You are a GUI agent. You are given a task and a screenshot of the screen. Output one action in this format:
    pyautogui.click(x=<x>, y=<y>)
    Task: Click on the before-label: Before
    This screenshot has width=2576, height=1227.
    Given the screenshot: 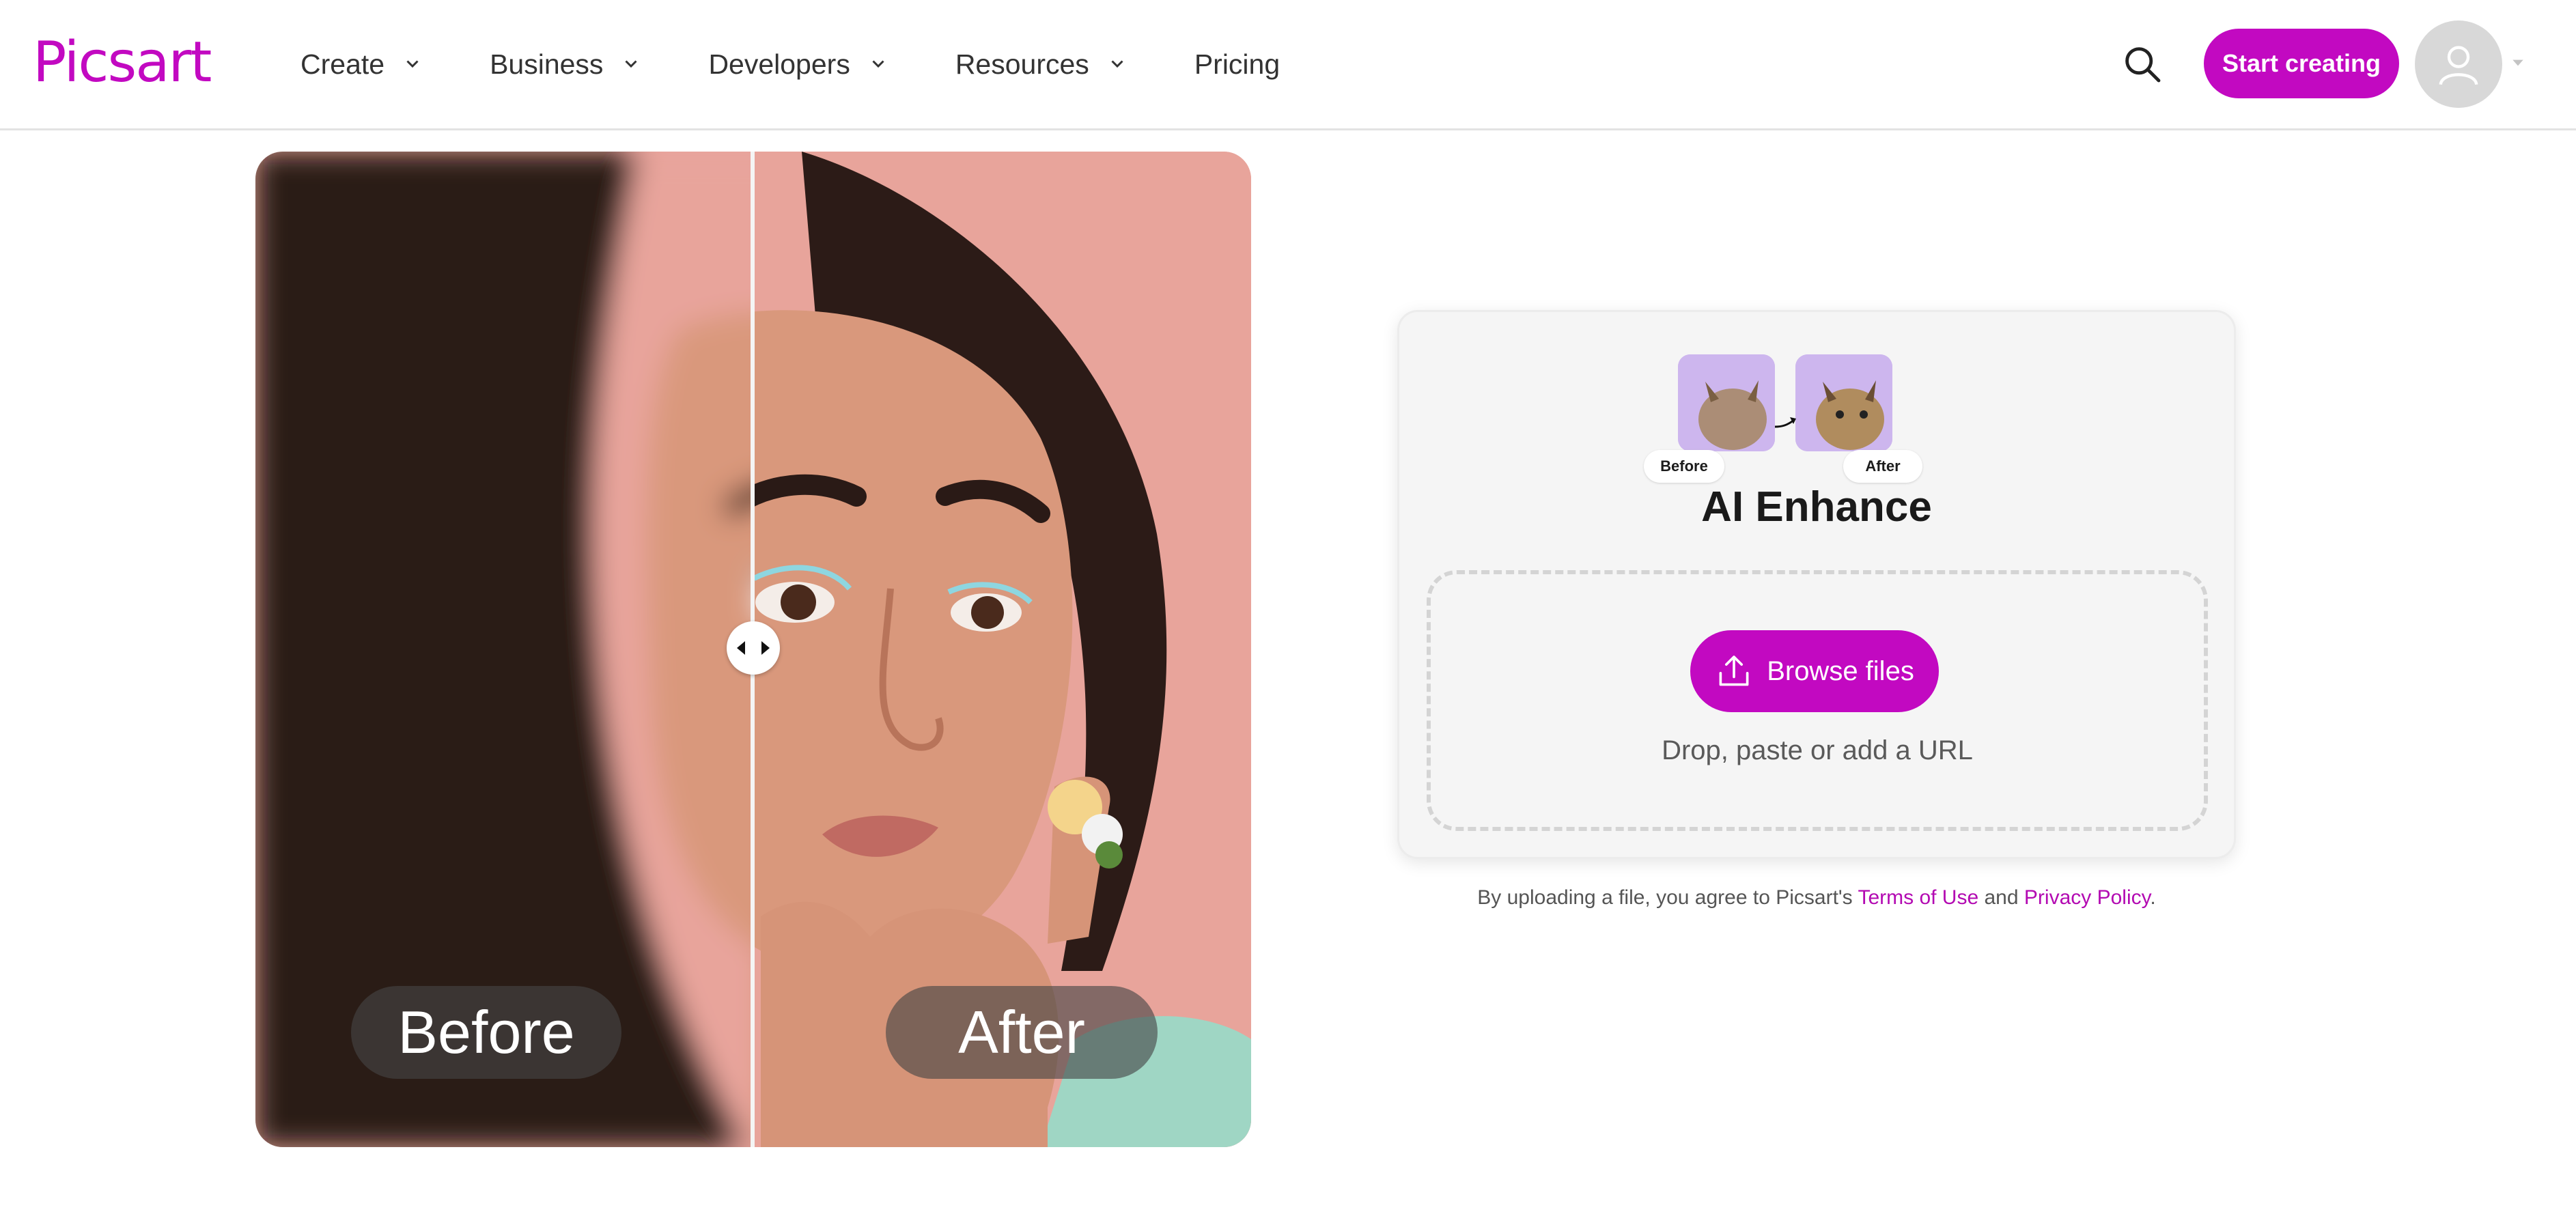 What is the action you would take?
    pyautogui.click(x=486, y=1032)
    